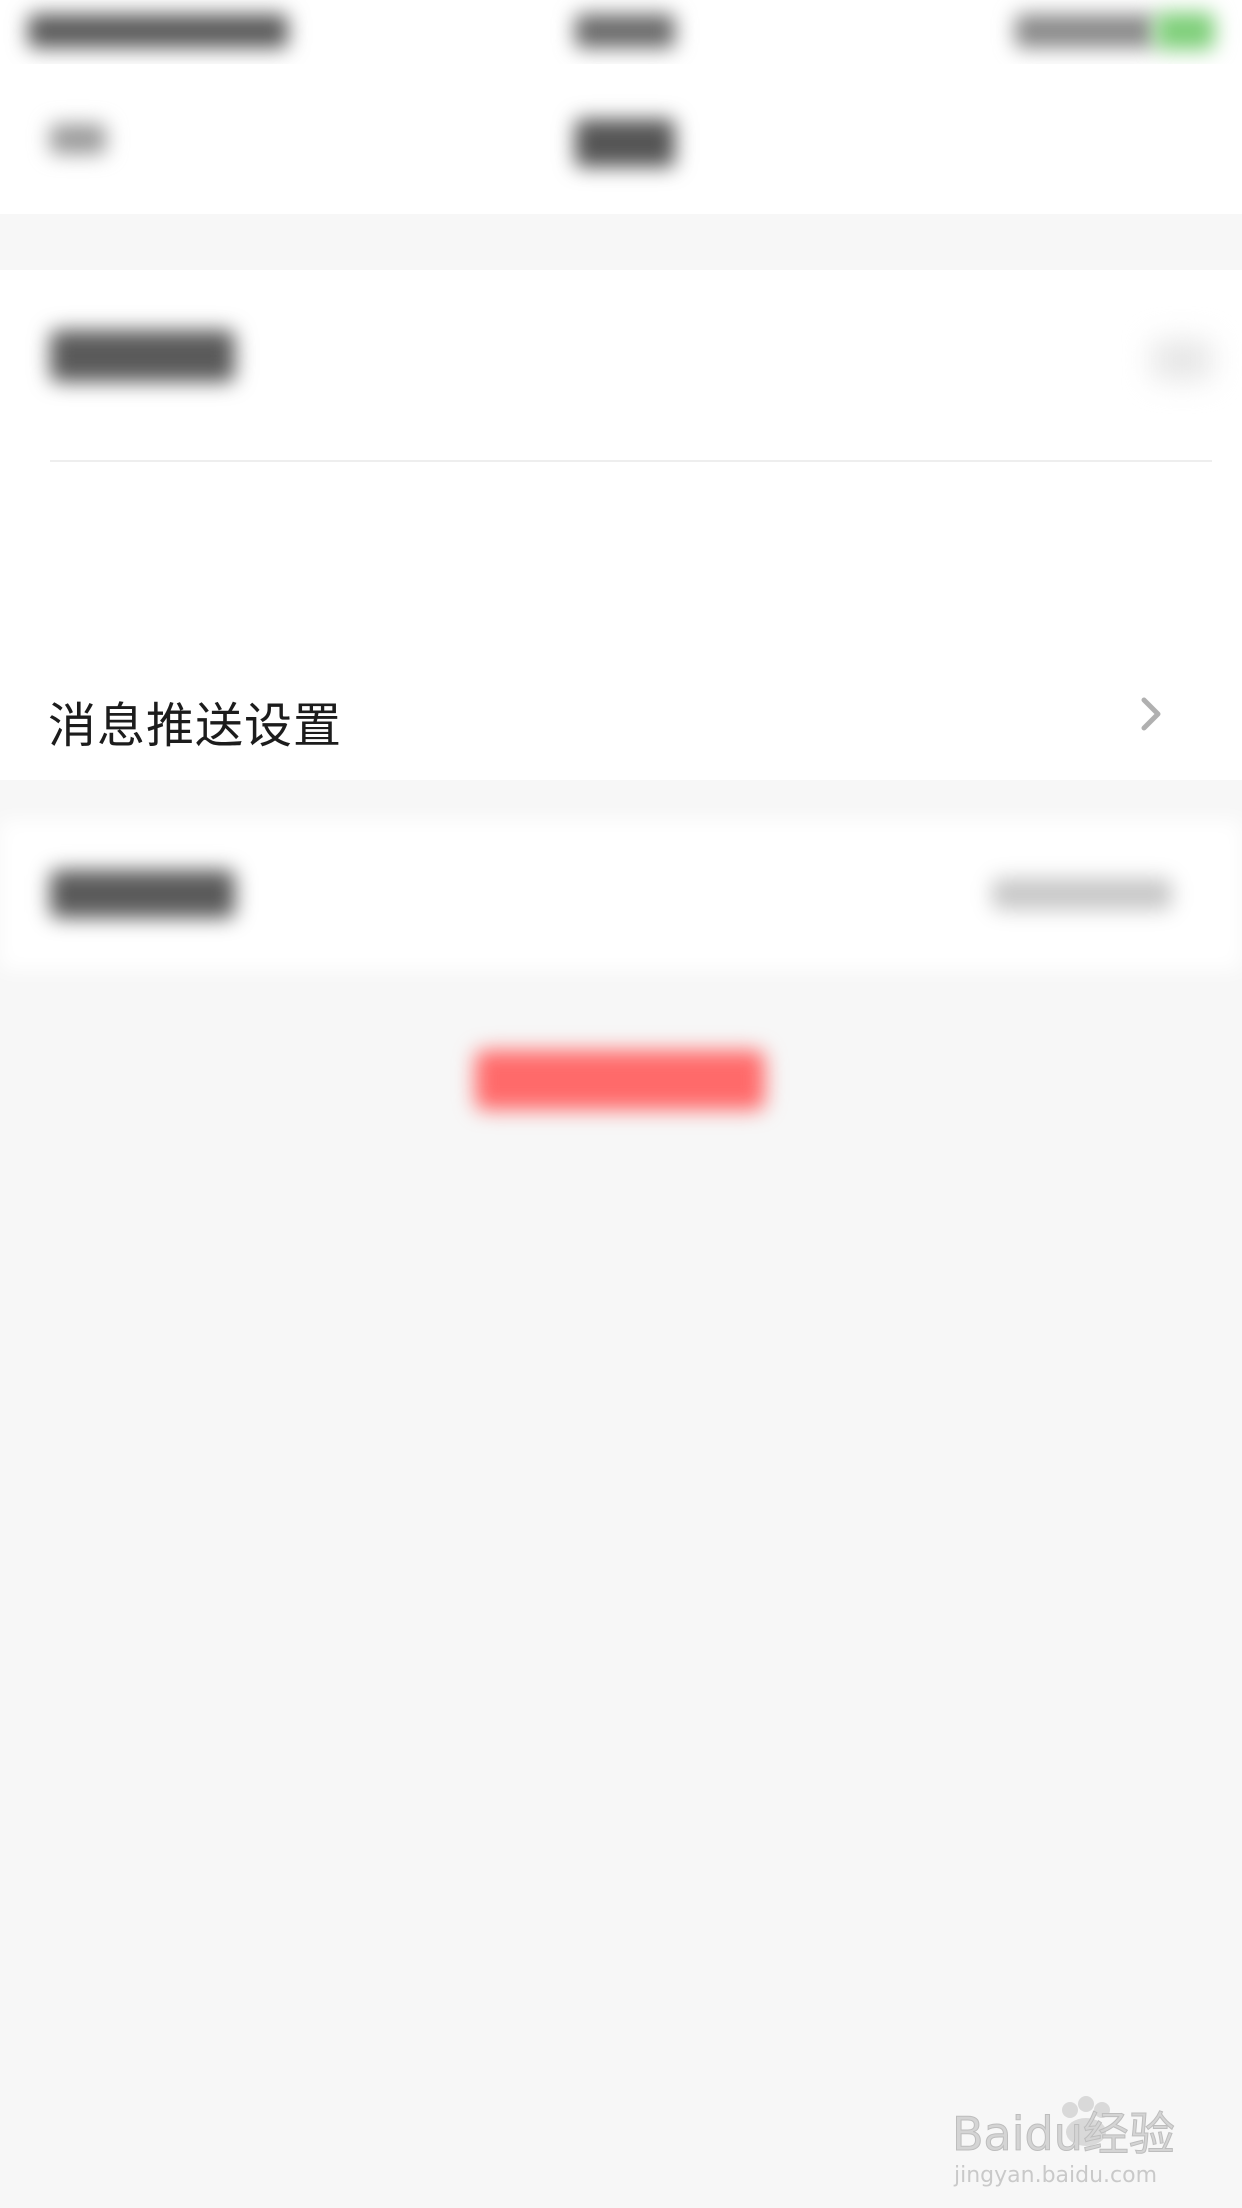  What do you see at coordinates (625, 31) in the screenshot?
I see `status-time` at bounding box center [625, 31].